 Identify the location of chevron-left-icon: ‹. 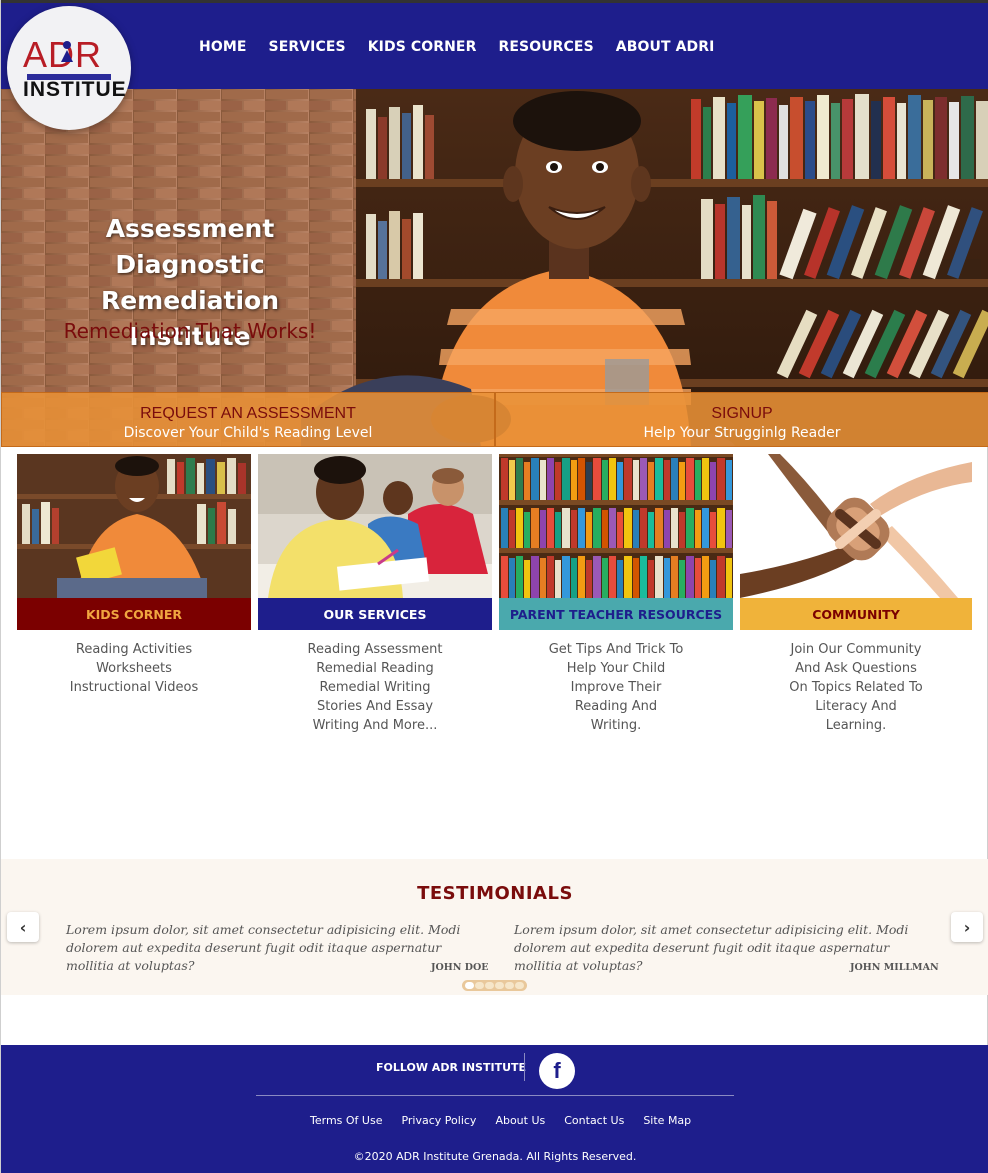
(23, 927).